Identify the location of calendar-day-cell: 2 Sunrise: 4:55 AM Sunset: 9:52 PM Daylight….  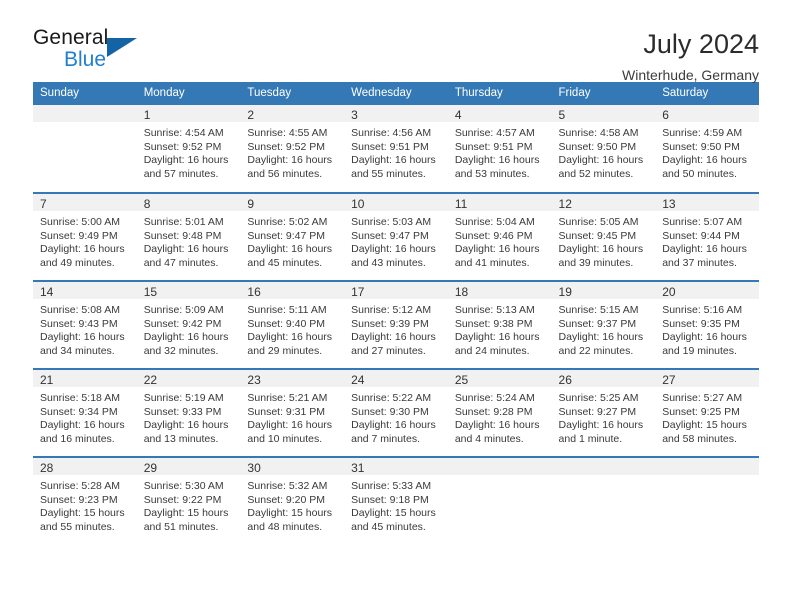
(292, 149).